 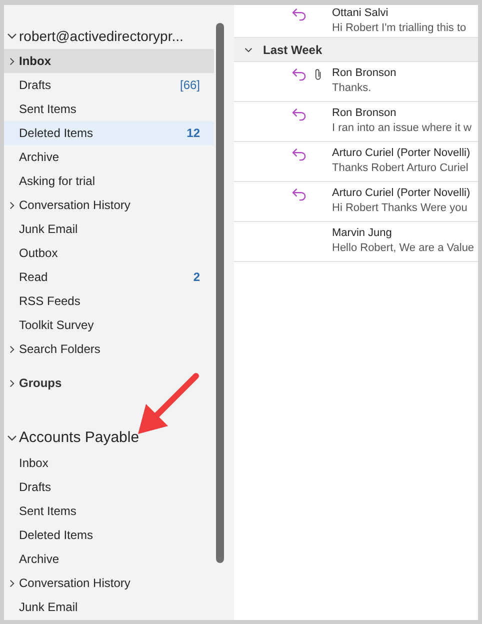 I want to click on folder-item: Outbox, so click(x=109, y=253).